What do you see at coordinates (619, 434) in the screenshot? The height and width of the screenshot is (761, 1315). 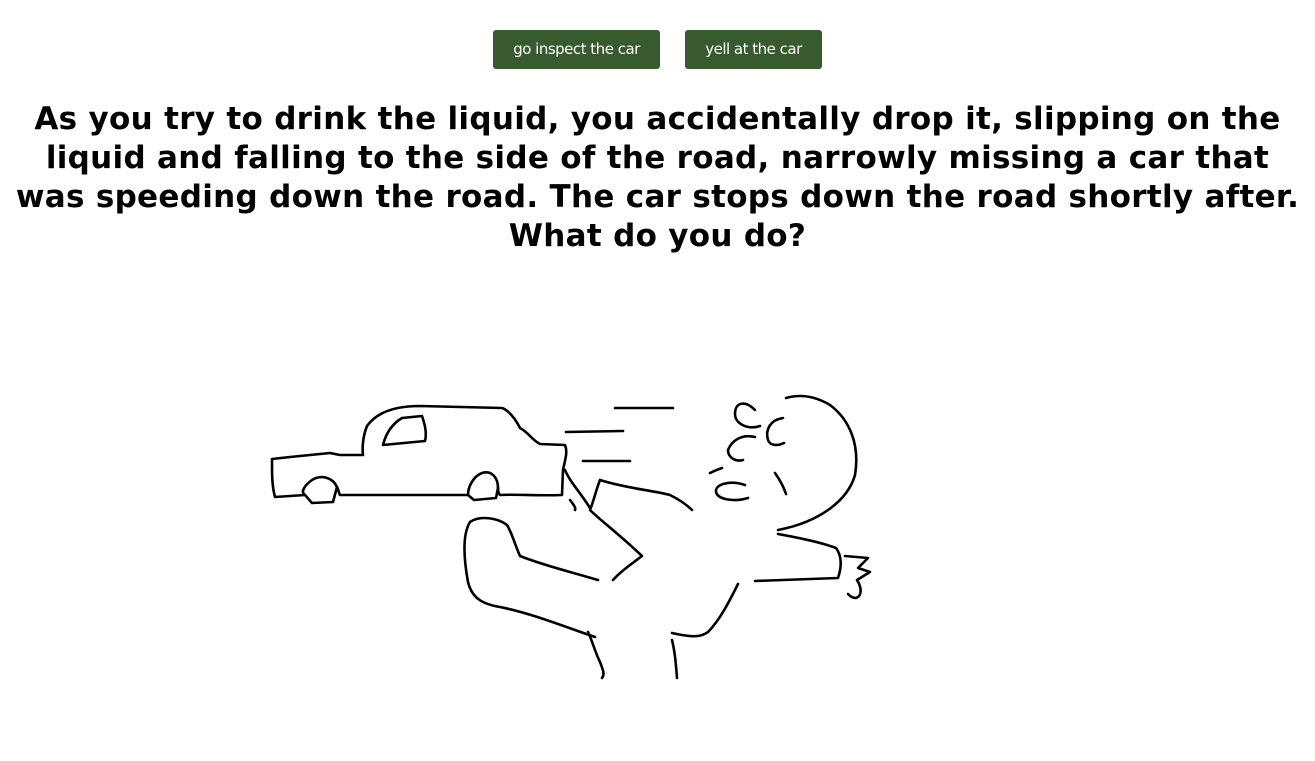 I see `speed-lines` at bounding box center [619, 434].